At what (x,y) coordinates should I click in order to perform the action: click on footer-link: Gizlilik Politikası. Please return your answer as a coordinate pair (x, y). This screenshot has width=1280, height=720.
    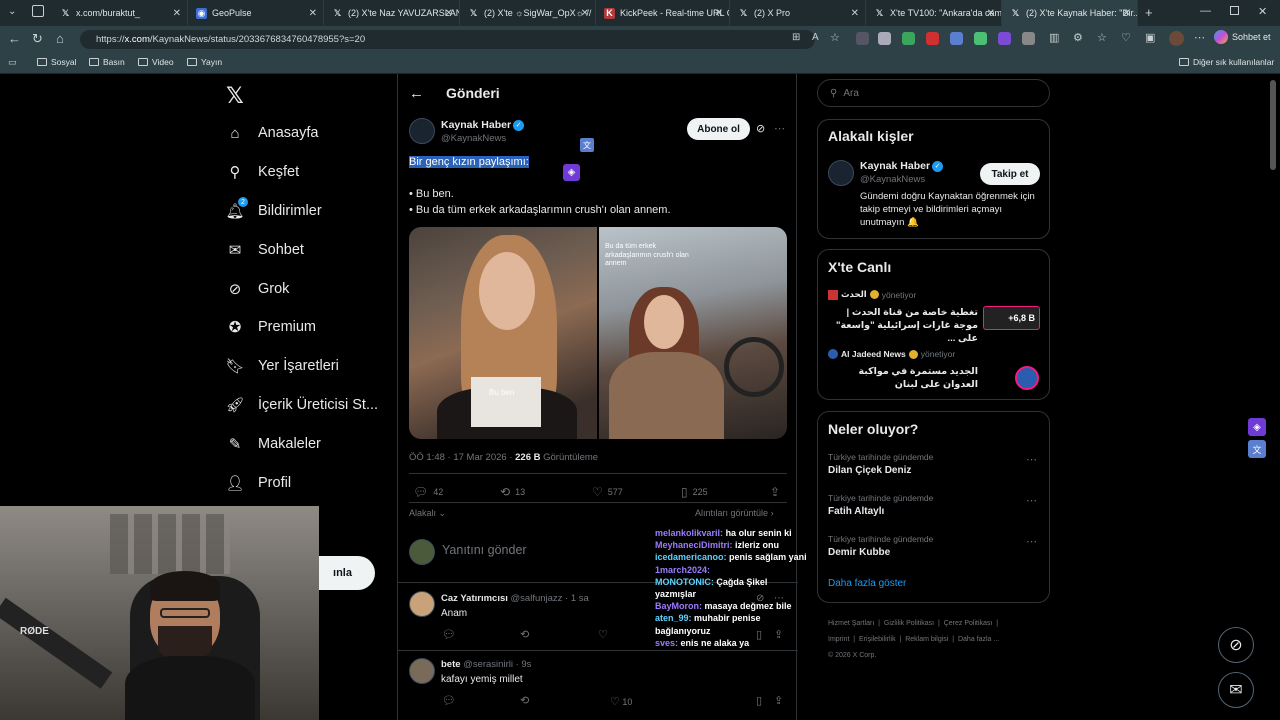
    Looking at the image, I should click on (909, 623).